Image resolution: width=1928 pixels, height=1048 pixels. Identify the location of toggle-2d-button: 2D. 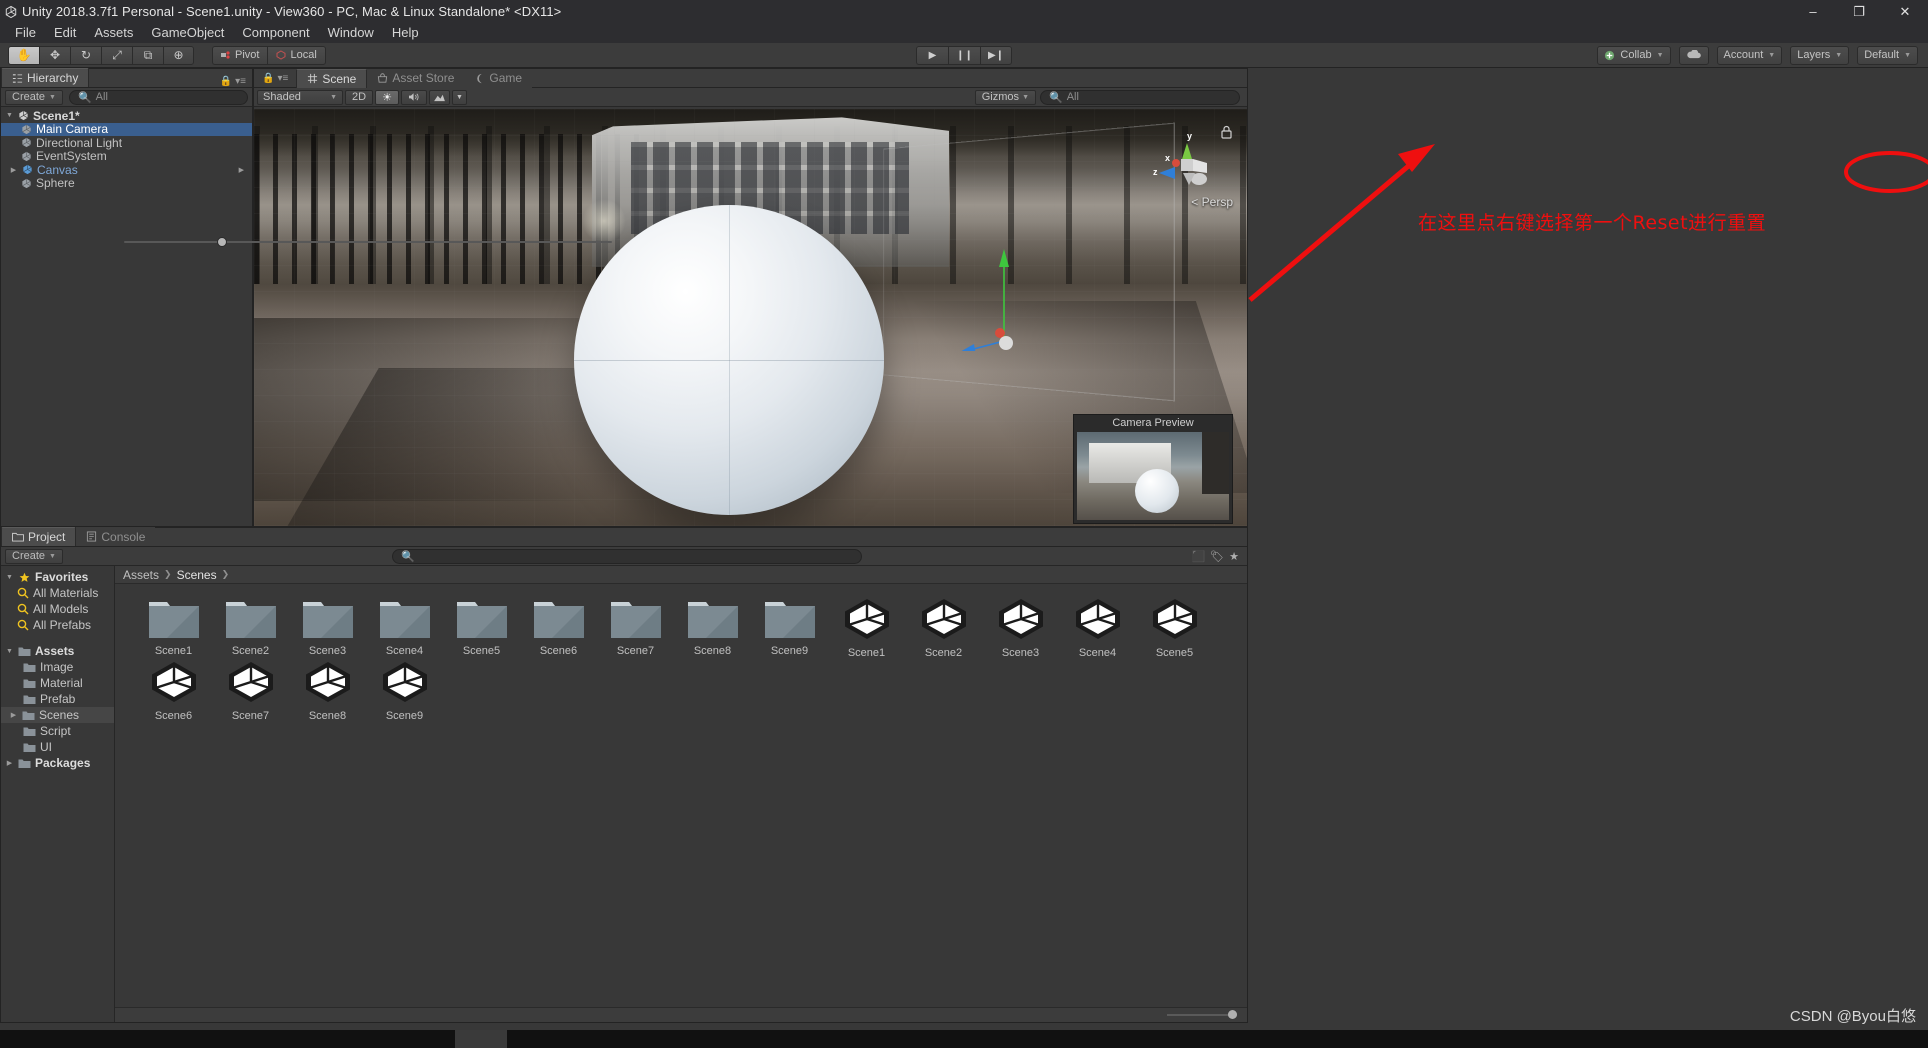
(359, 97).